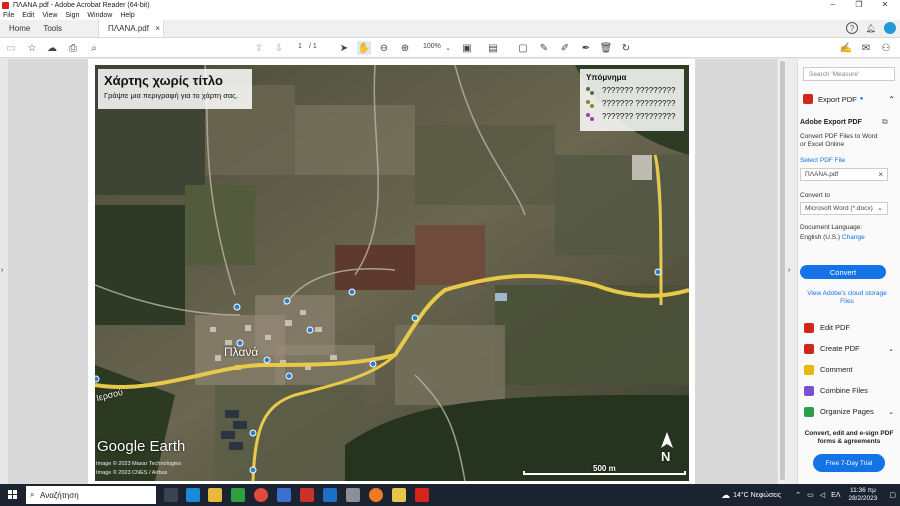  What do you see at coordinates (849, 327) in the screenshot?
I see `tool-edit-pdf: Edit PDF` at bounding box center [849, 327].